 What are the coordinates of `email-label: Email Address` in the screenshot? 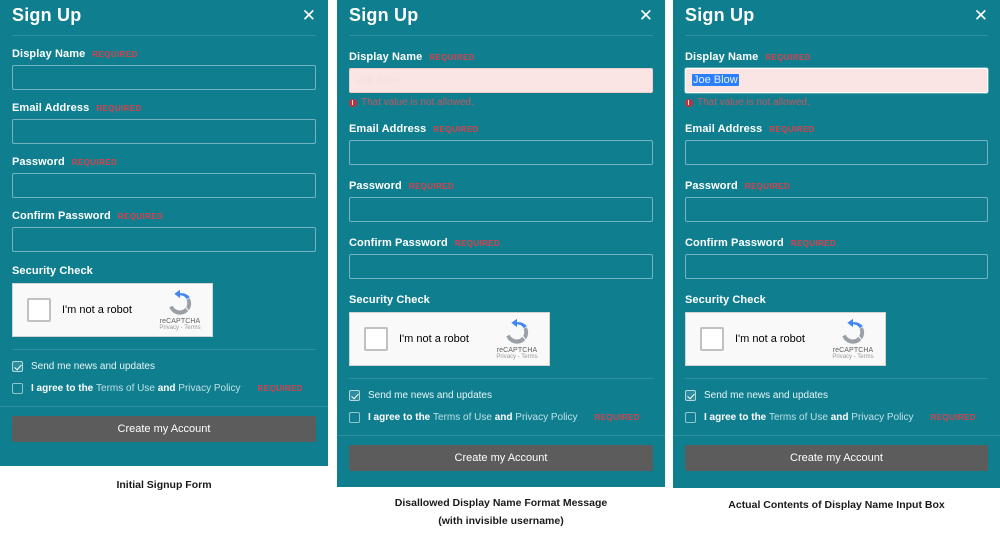 It's located at (388, 129).